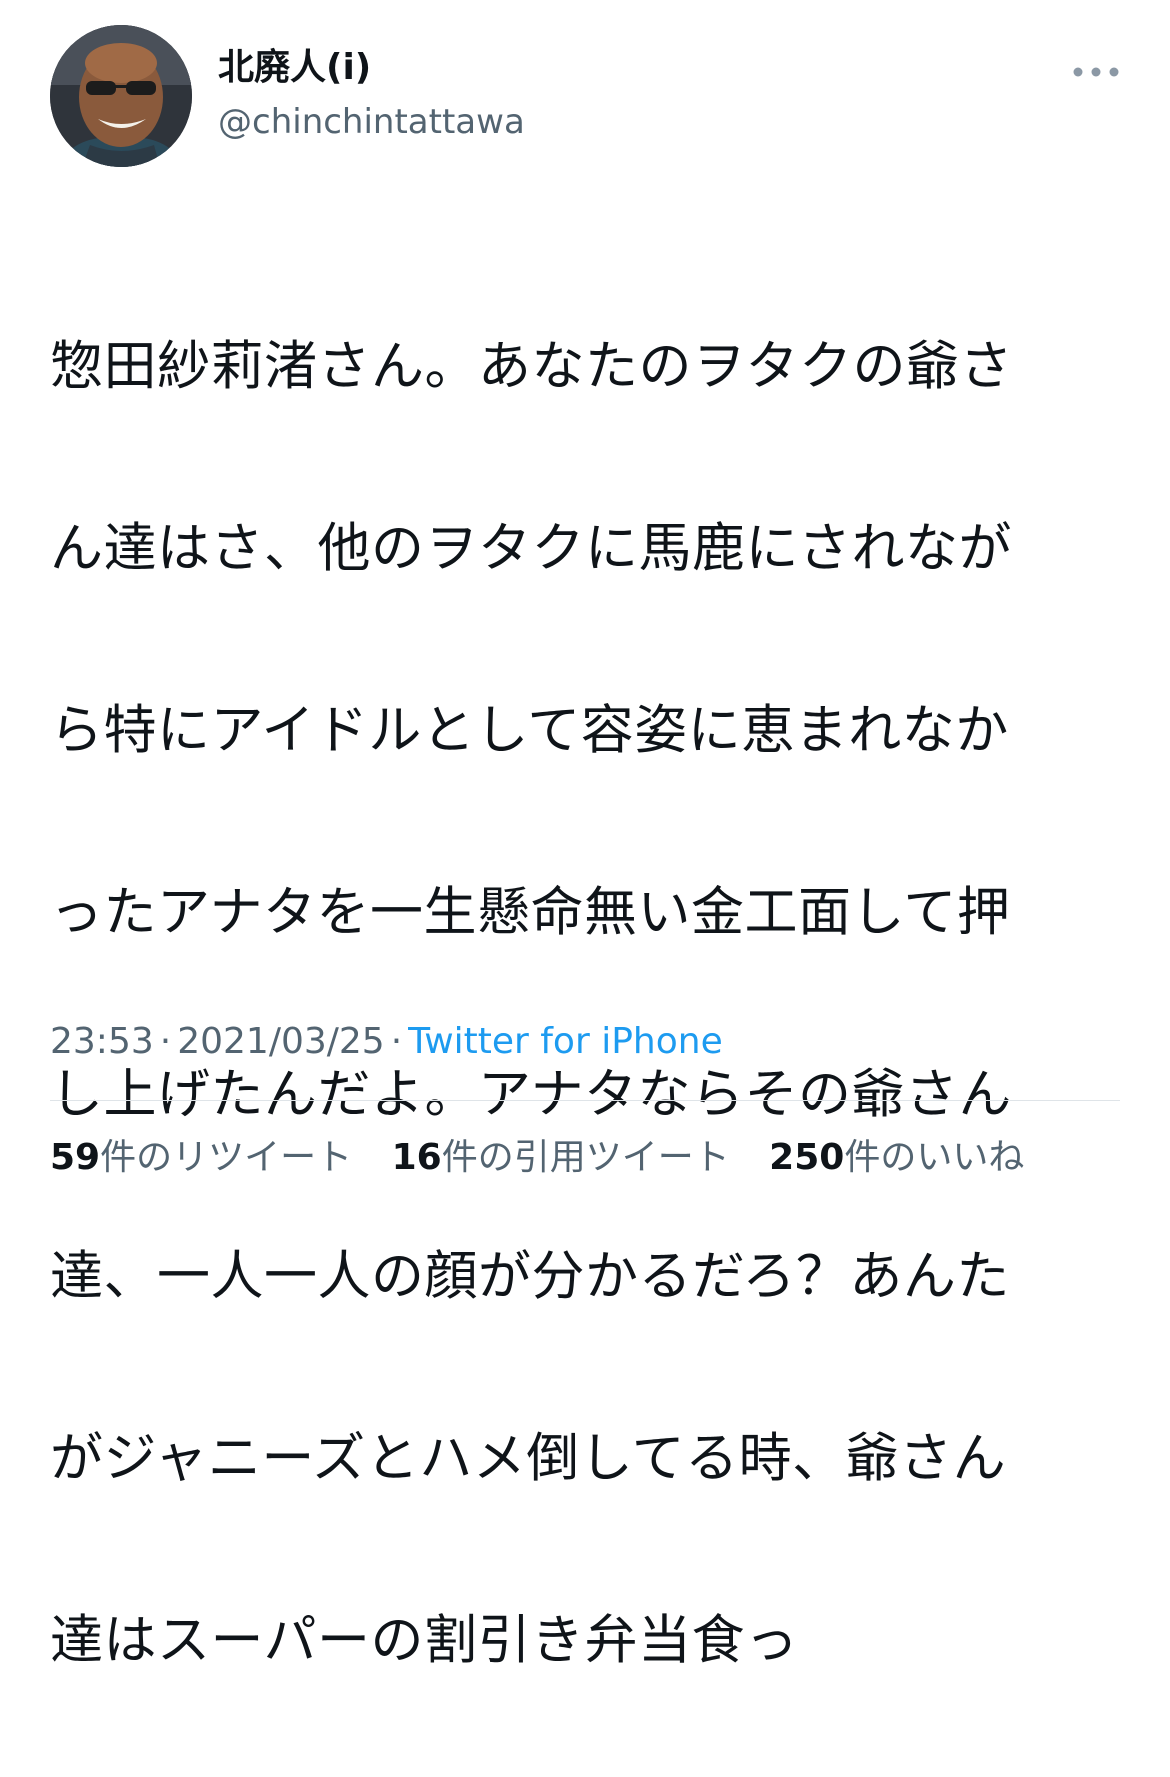  I want to click on retweets-stat: 59件のリツイート, so click(201, 1158).